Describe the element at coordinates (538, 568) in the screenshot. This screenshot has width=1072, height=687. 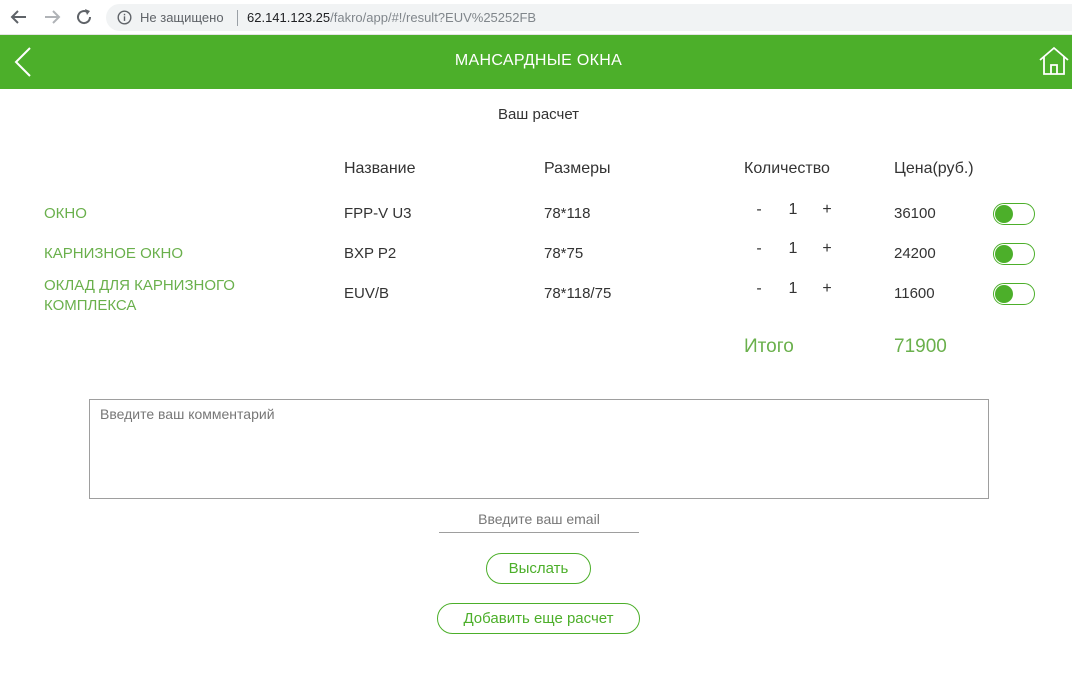
I see `send-button: Выслать` at that location.